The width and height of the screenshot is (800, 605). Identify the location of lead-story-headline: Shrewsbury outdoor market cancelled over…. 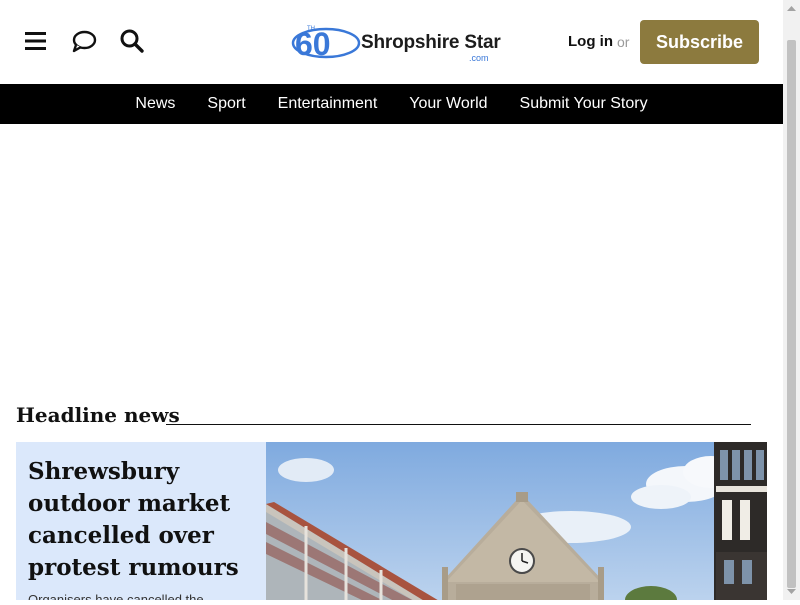
(143, 520).